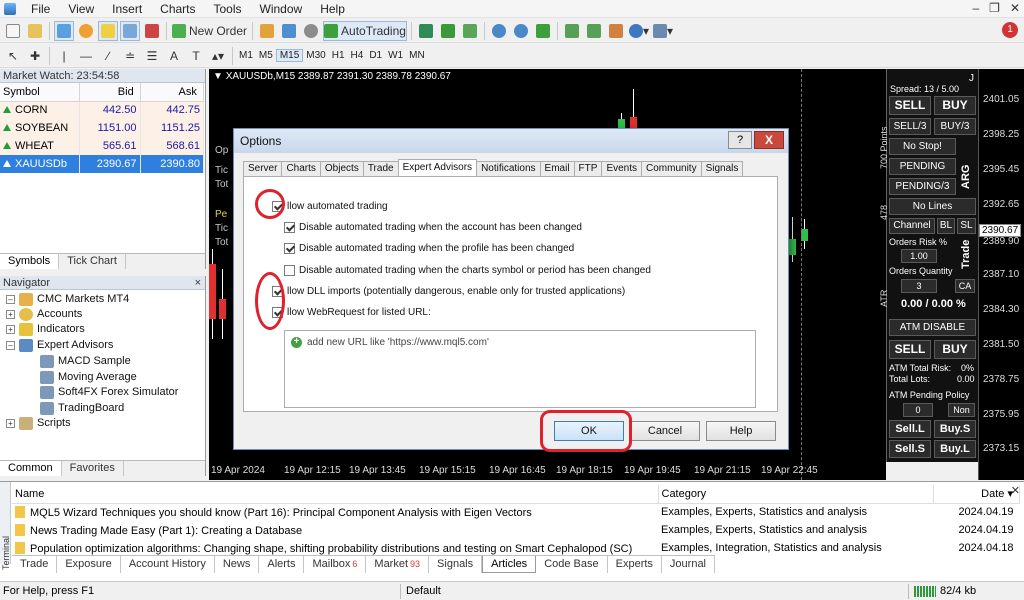 This screenshot has width=1024, height=600. Describe the element at coordinates (277, 291) in the screenshot. I see `allow-dll-imports-checkbox` at that location.